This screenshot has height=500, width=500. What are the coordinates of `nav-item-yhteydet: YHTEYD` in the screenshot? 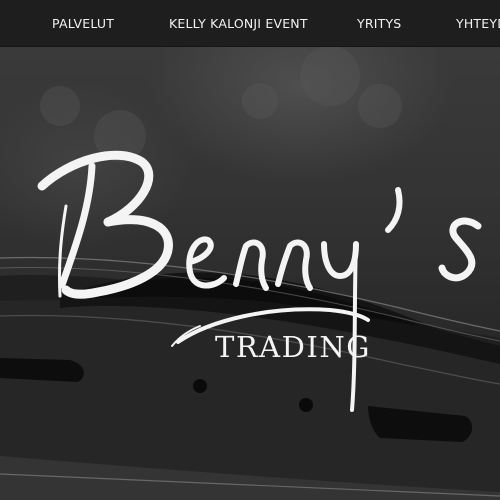 It's located at (478, 23).